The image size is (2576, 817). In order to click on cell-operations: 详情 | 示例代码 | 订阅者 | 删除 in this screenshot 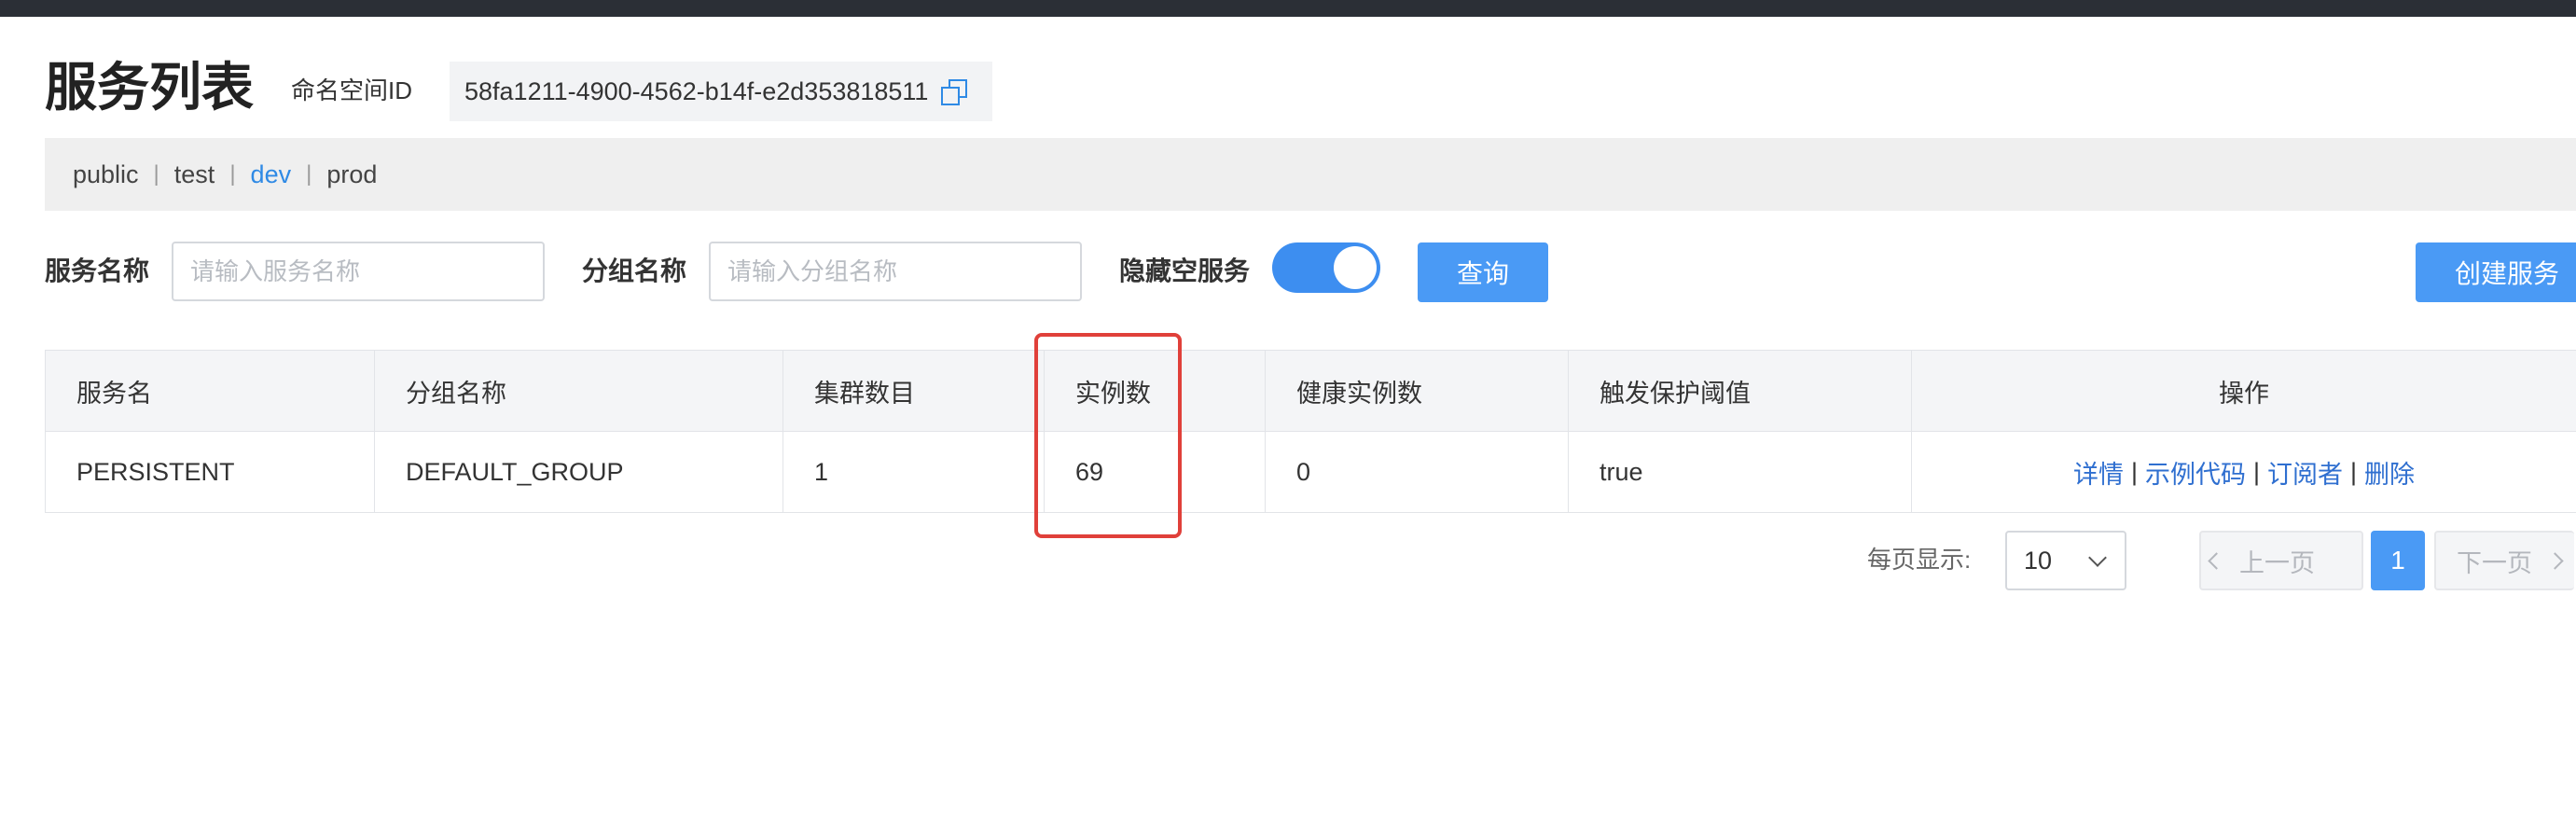, I will do `click(2244, 472)`.